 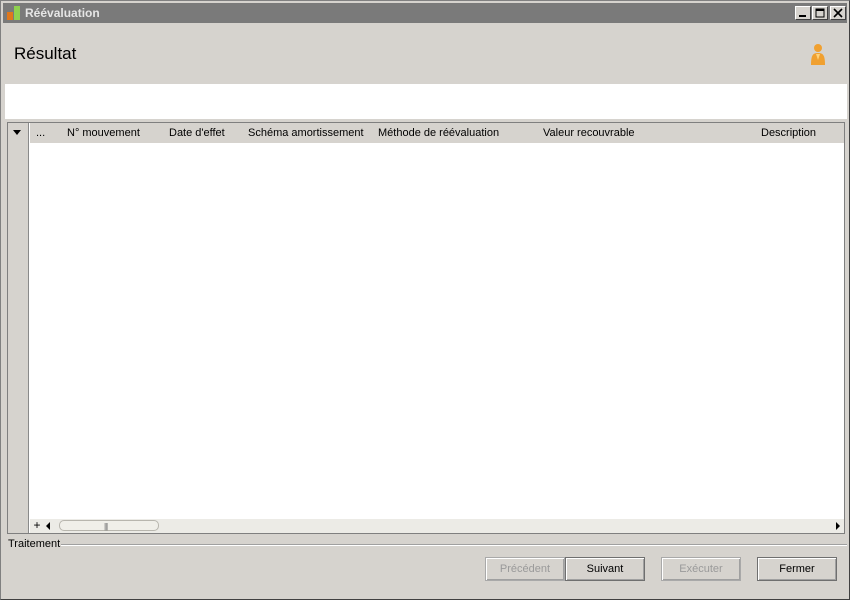 I want to click on grip-icon: |||, so click(x=106, y=526).